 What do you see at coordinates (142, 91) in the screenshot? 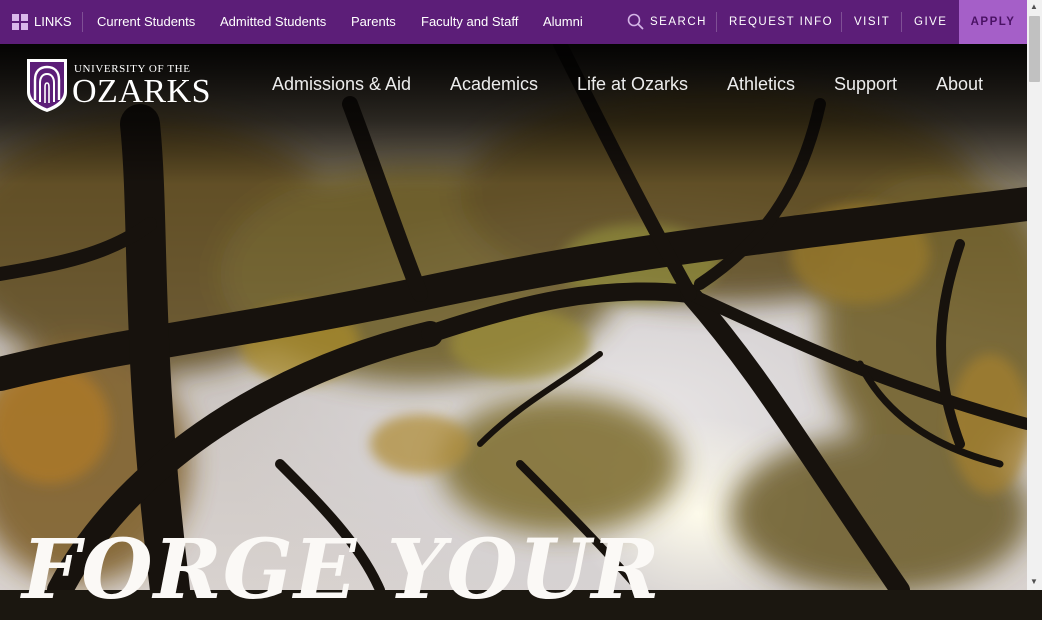
I see `logo-line-2: OZARKS` at bounding box center [142, 91].